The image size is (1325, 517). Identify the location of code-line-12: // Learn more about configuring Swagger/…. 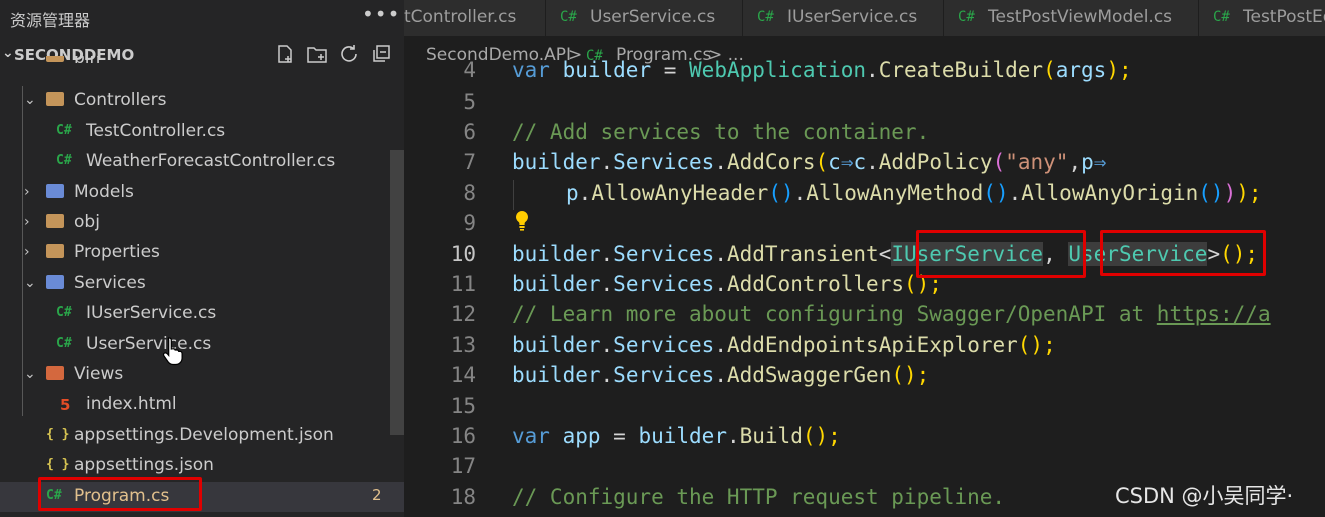
(891, 314).